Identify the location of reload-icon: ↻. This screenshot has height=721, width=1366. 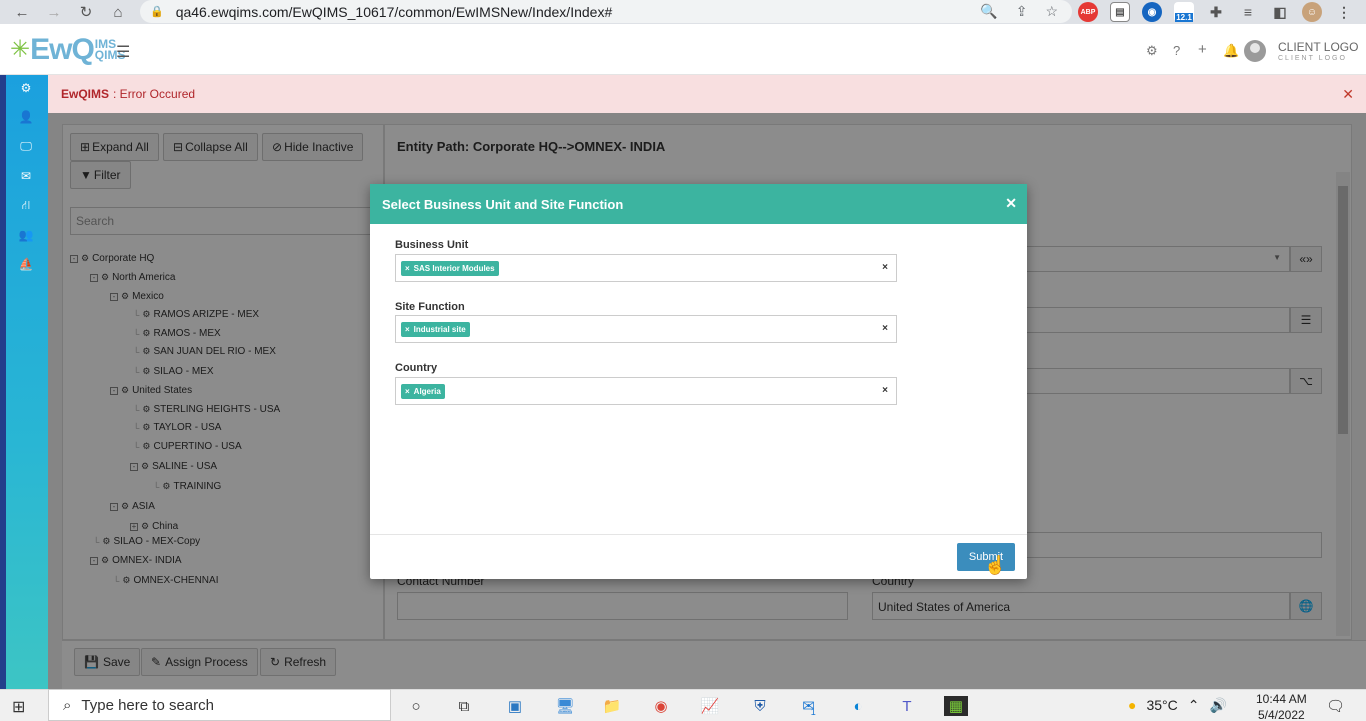
(86, 12).